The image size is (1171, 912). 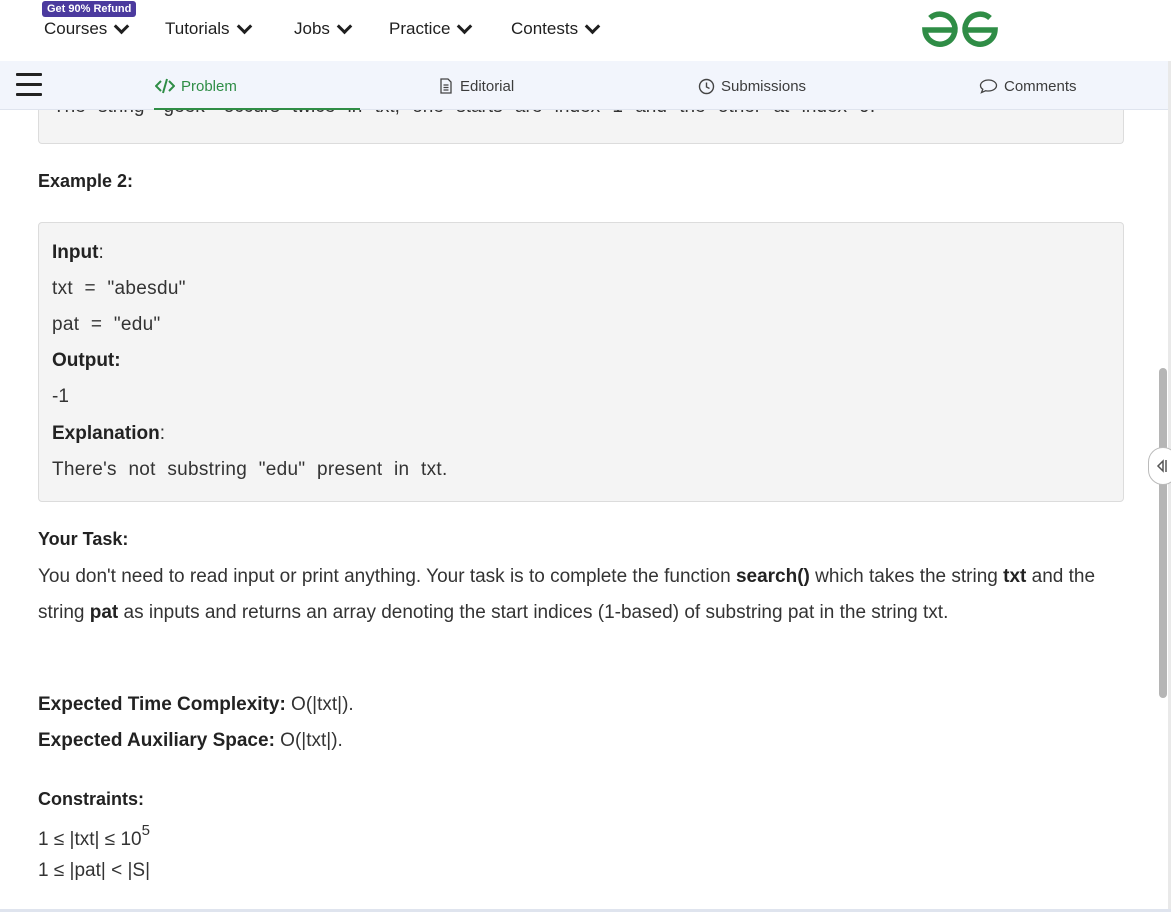 I want to click on hamburger-menu-icon, so click(x=29, y=85).